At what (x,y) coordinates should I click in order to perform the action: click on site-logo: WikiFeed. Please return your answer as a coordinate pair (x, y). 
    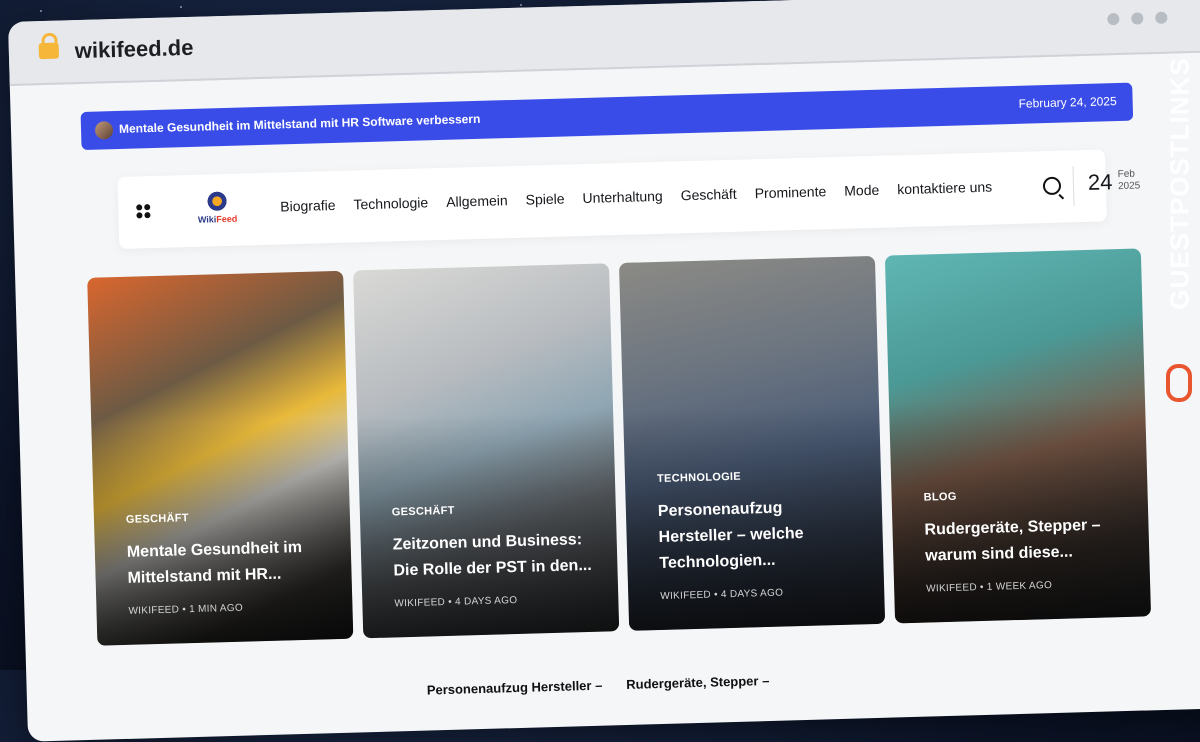
    Looking at the image, I should click on (217, 210).